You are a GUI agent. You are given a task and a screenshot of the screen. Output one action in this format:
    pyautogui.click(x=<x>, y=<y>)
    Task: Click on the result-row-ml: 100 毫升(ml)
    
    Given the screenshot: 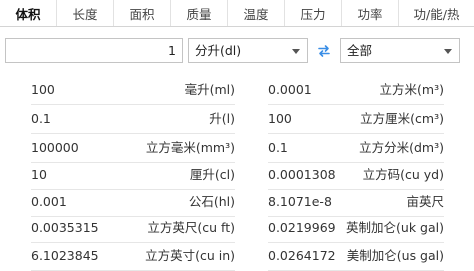 What is the action you would take?
    pyautogui.click(x=133, y=90)
    